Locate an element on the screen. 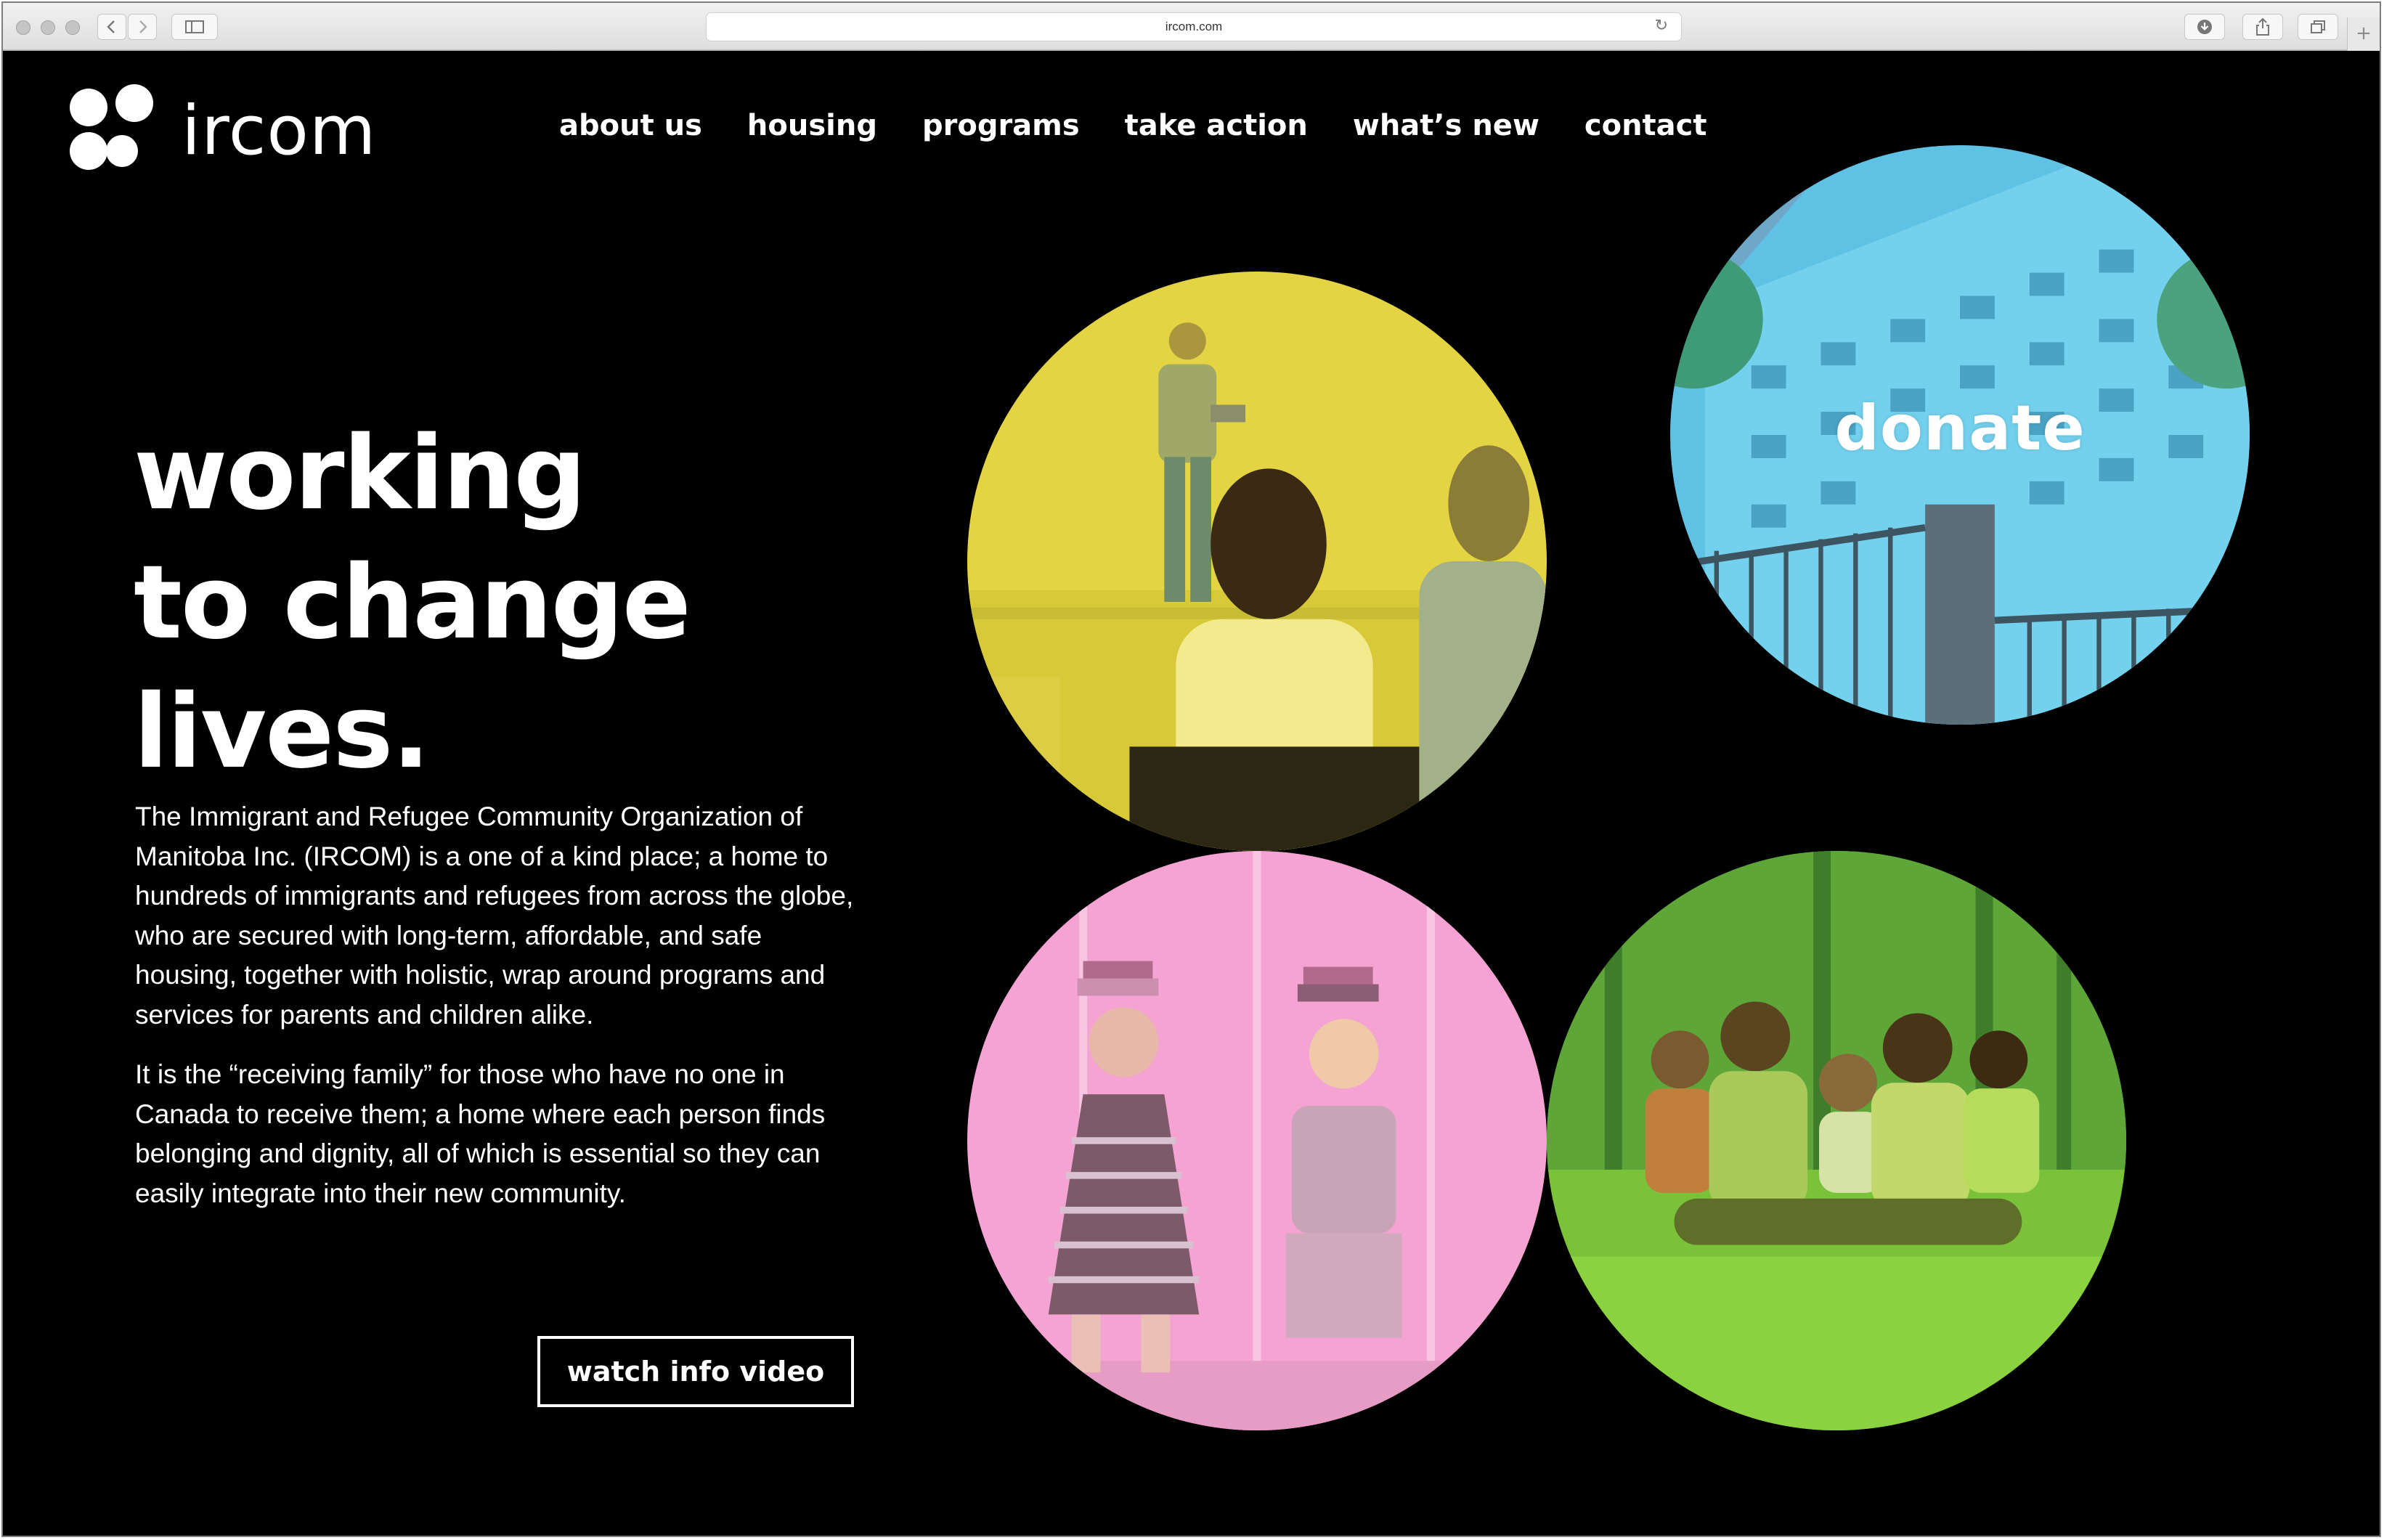 The height and width of the screenshot is (1540, 2384). url-text: ircom.com is located at coordinates (1194, 26).